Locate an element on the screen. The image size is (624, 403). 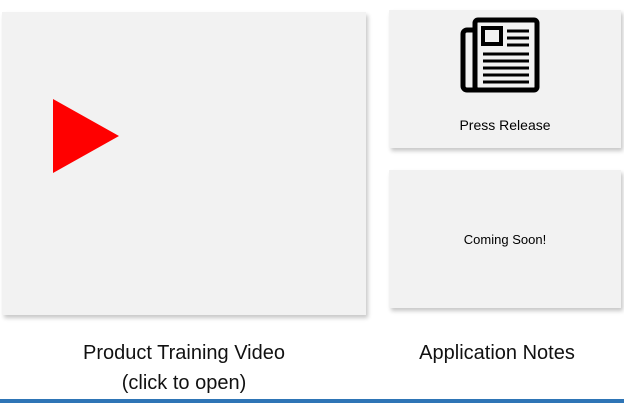
bottom-divider is located at coordinates (312, 401).